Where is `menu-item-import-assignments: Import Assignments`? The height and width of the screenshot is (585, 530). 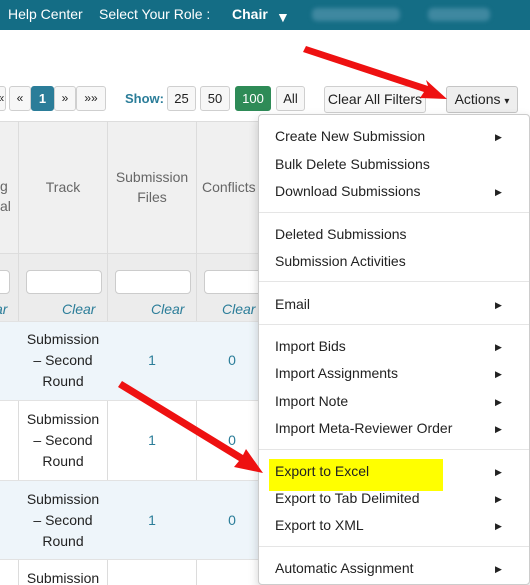
menu-item-import-assignments: Import Assignments is located at coordinates (336, 373).